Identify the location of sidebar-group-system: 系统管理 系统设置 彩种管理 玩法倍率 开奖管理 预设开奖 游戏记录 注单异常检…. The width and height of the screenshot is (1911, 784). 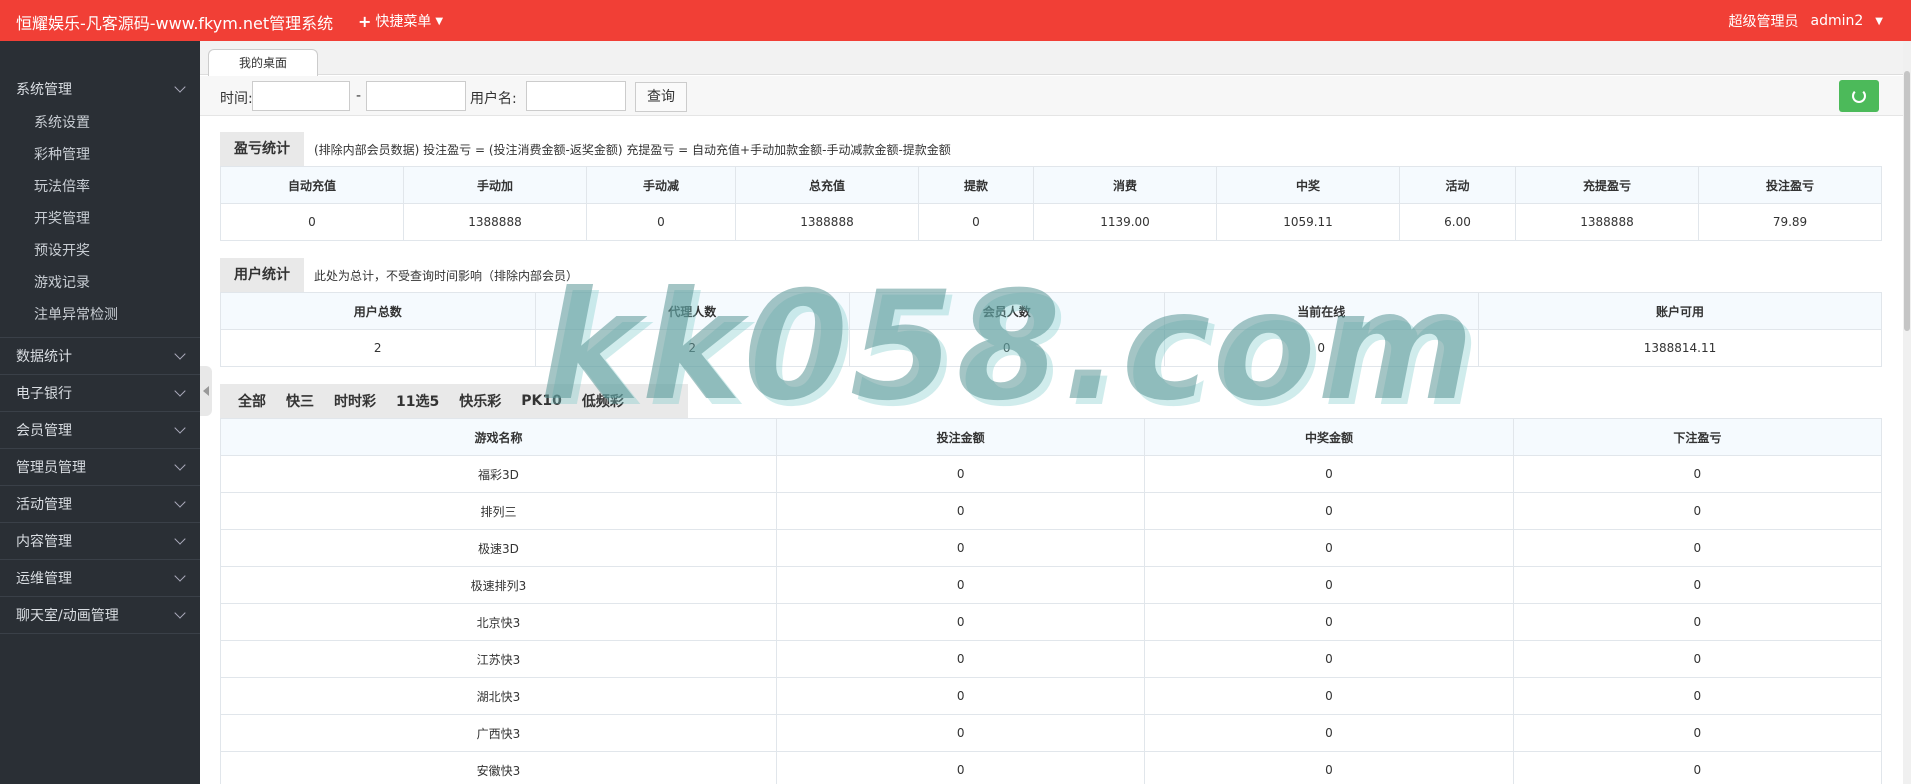
(100, 204).